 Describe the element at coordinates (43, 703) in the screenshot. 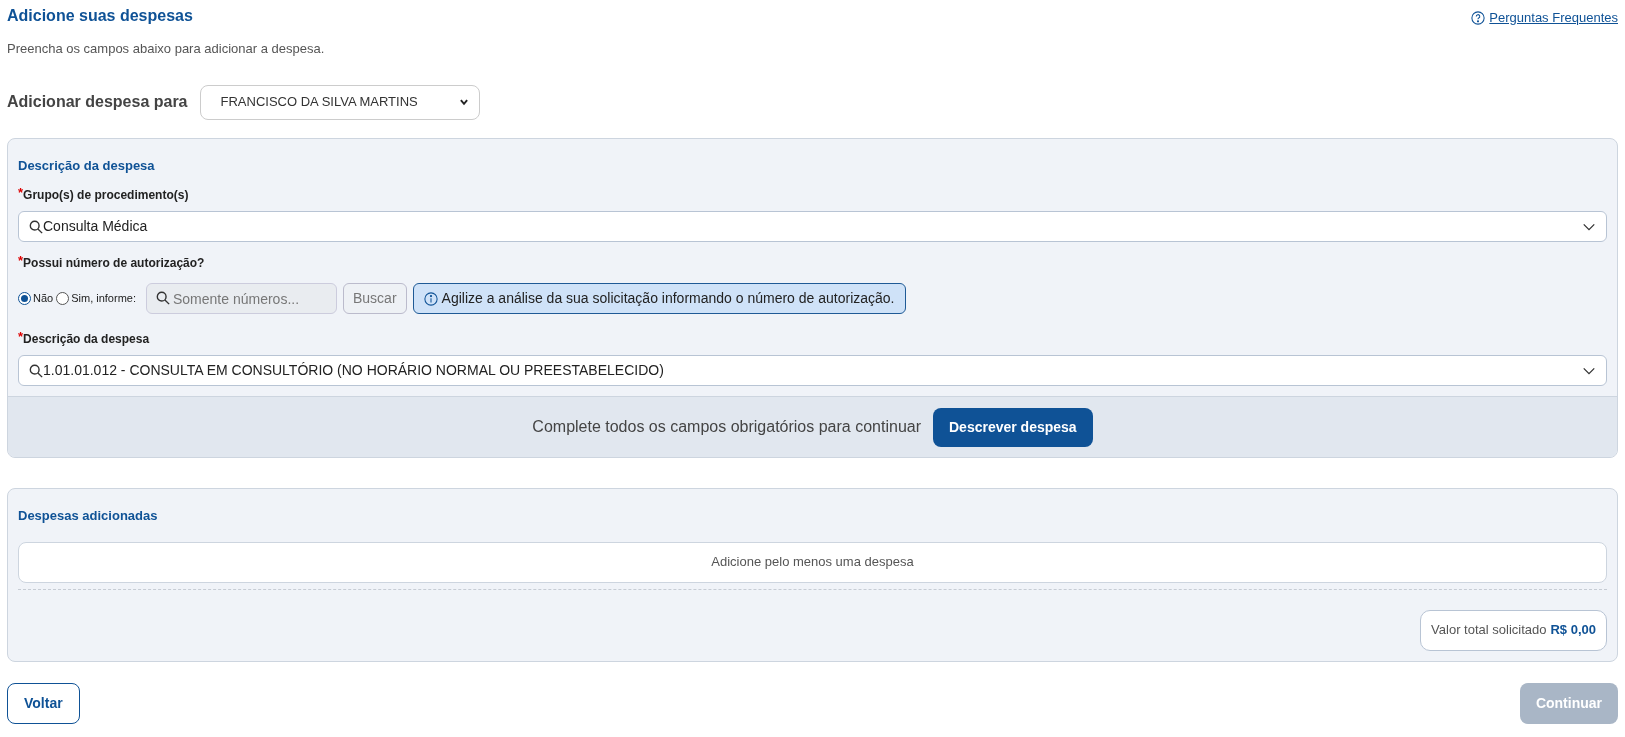

I see `back-button: Voltar` at that location.